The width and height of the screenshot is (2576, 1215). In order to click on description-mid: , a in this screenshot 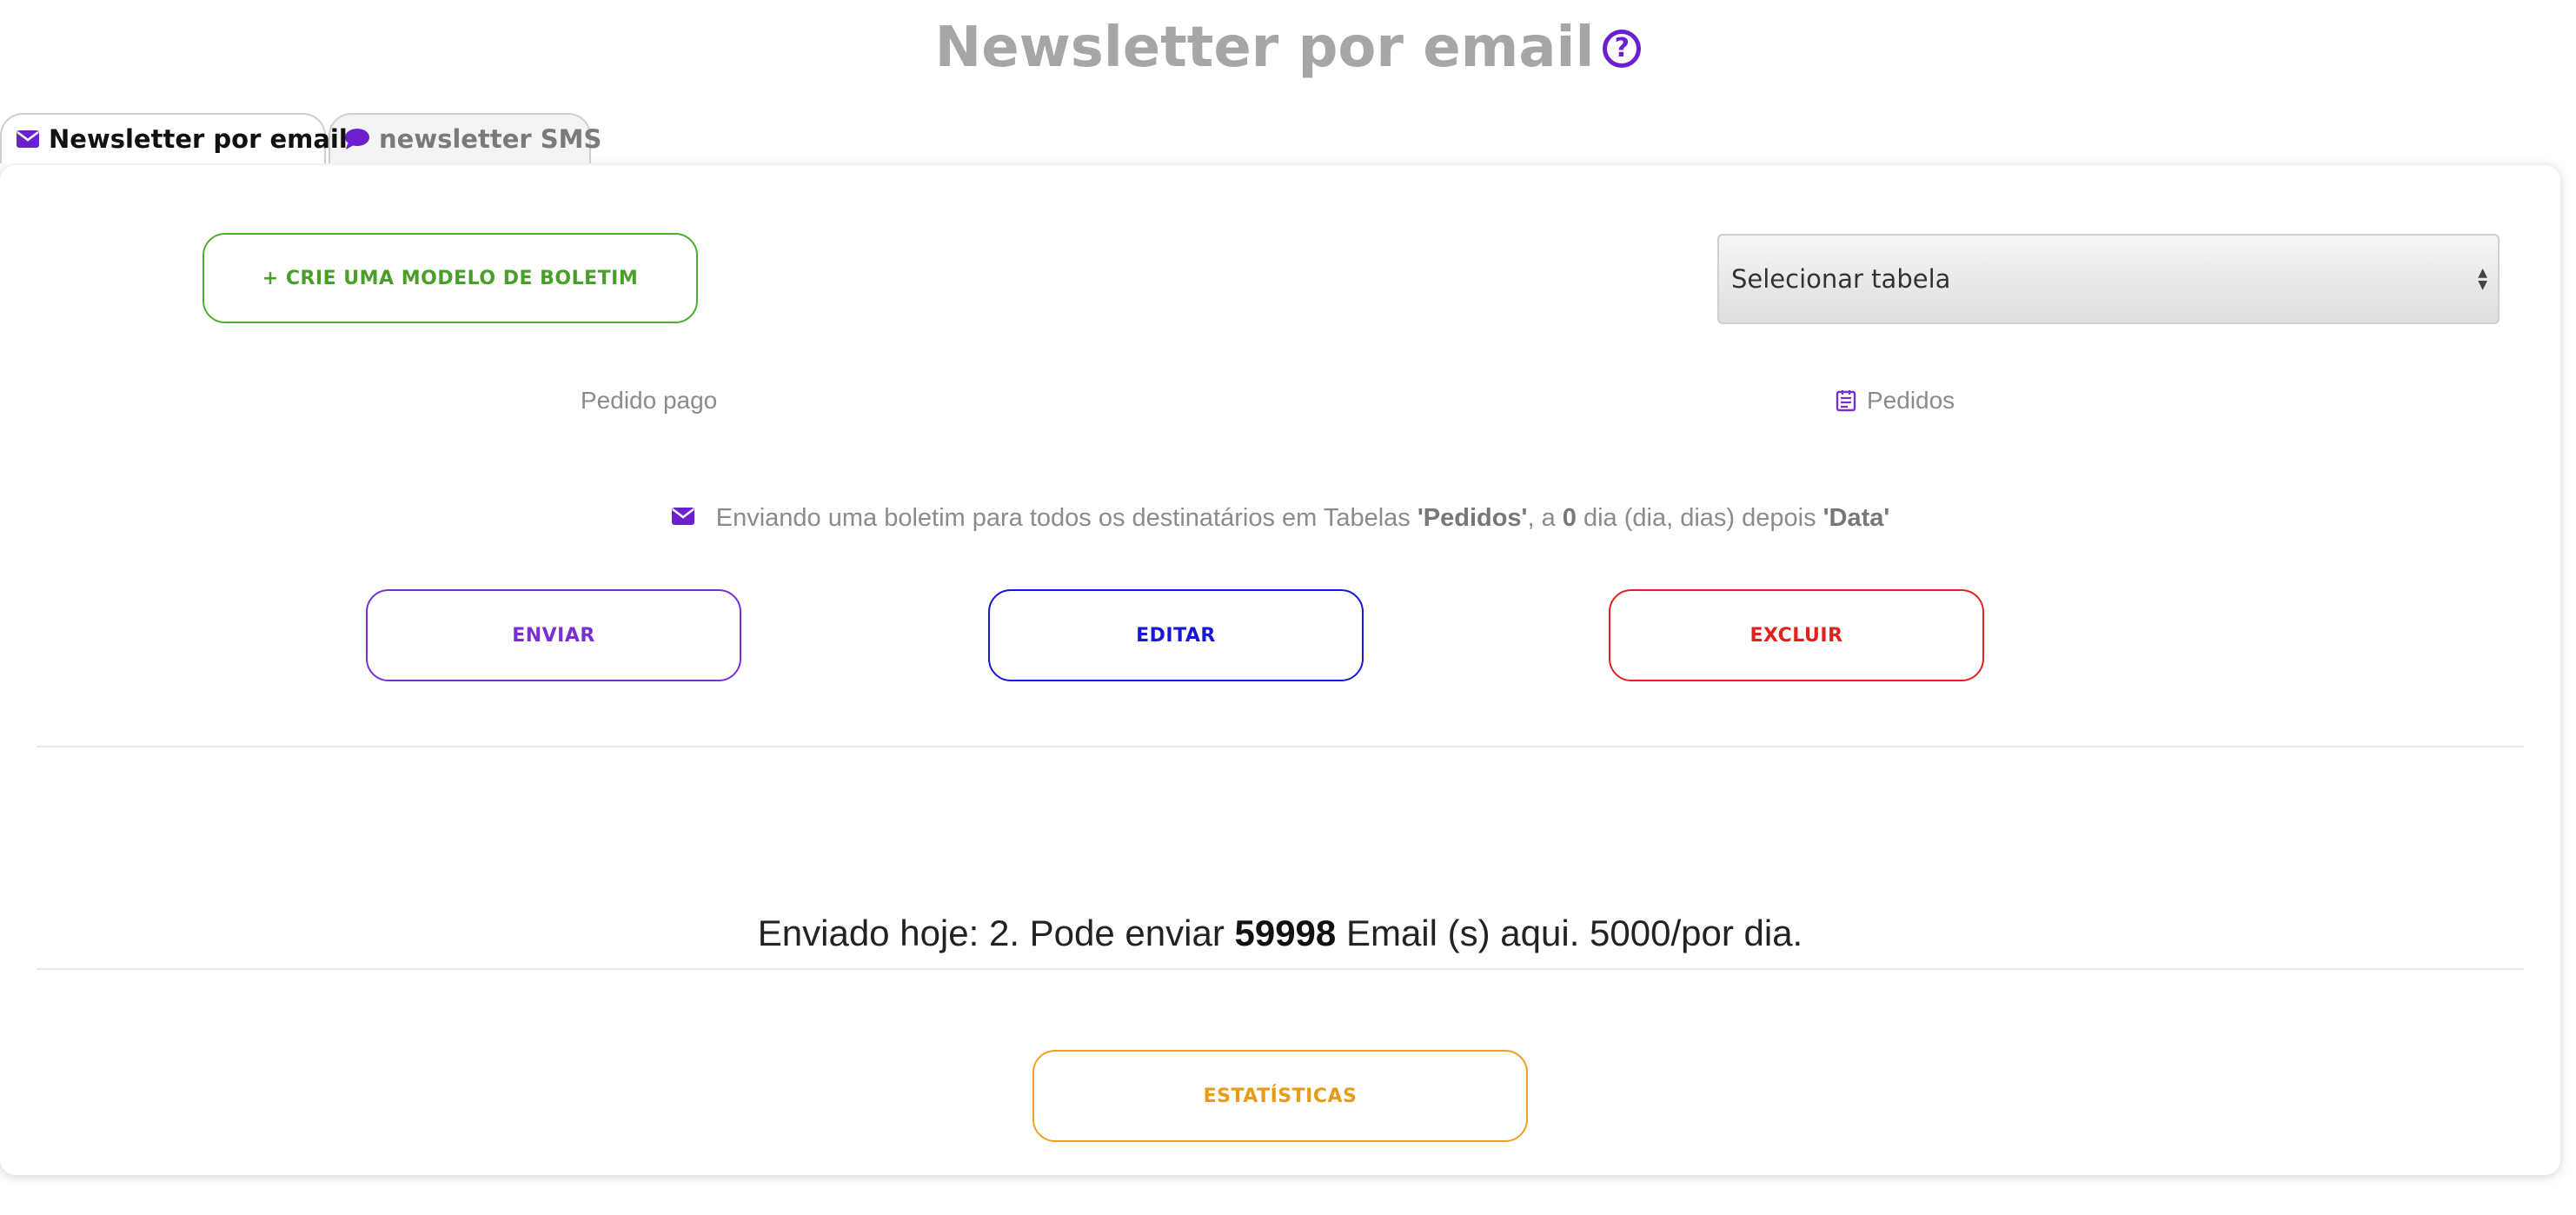, I will do `click(1541, 518)`.